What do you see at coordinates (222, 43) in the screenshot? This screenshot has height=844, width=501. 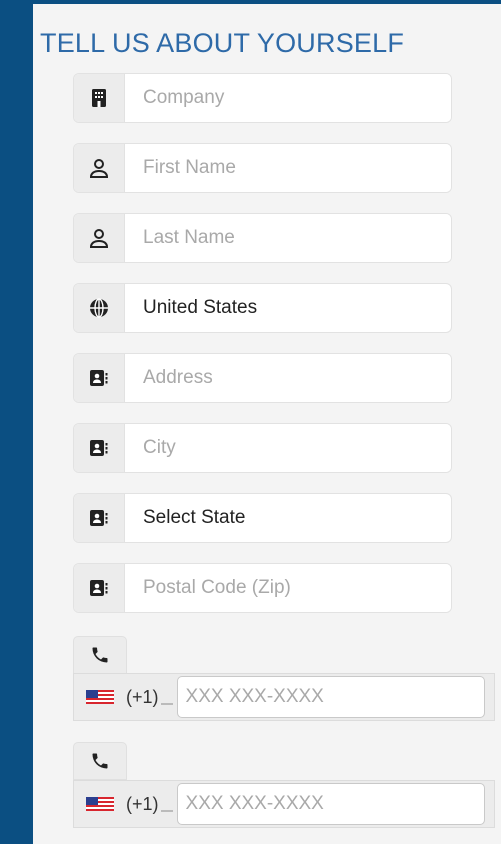 I see `form-title: TELL US ABOUT YOURSELF` at bounding box center [222, 43].